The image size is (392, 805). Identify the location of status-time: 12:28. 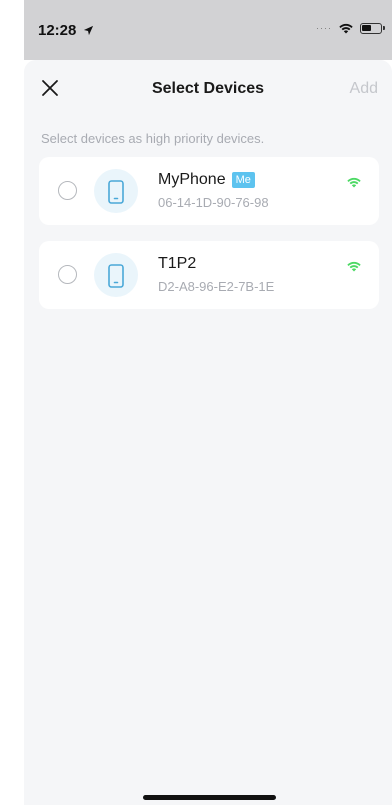
(66, 30).